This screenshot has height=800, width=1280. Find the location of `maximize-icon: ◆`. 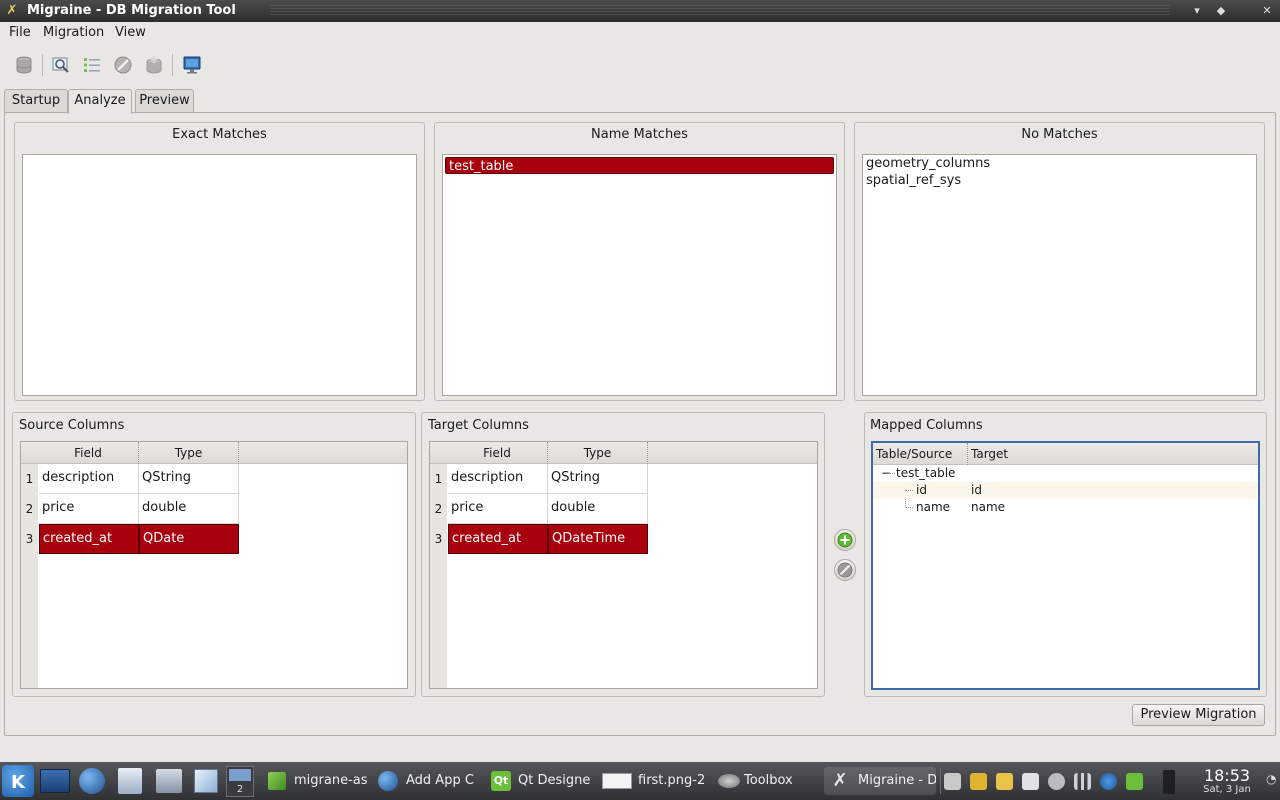

maximize-icon: ◆ is located at coordinates (1221, 11).